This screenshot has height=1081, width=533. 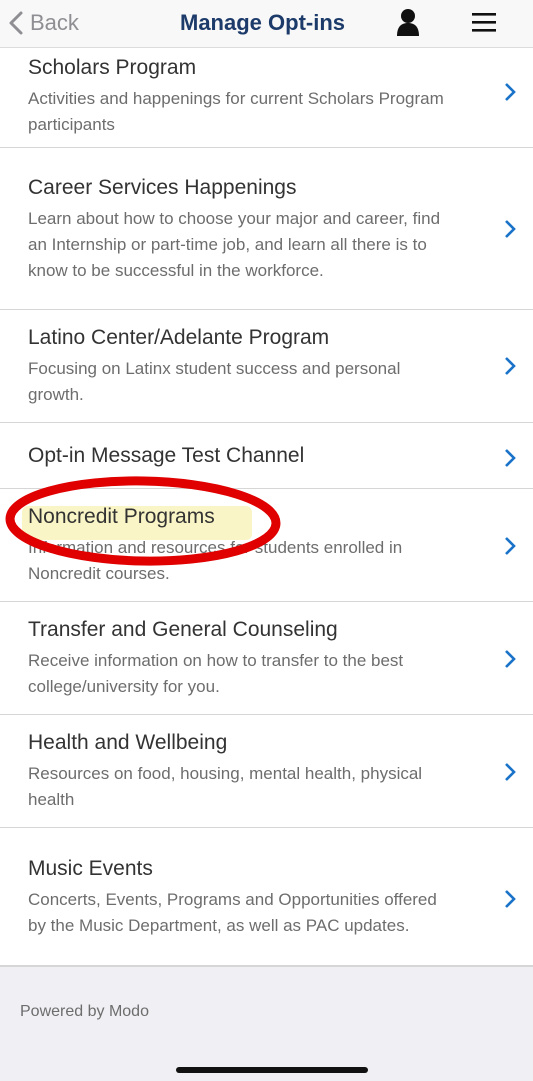 What do you see at coordinates (90, 868) in the screenshot?
I see `item-title: Music Events` at bounding box center [90, 868].